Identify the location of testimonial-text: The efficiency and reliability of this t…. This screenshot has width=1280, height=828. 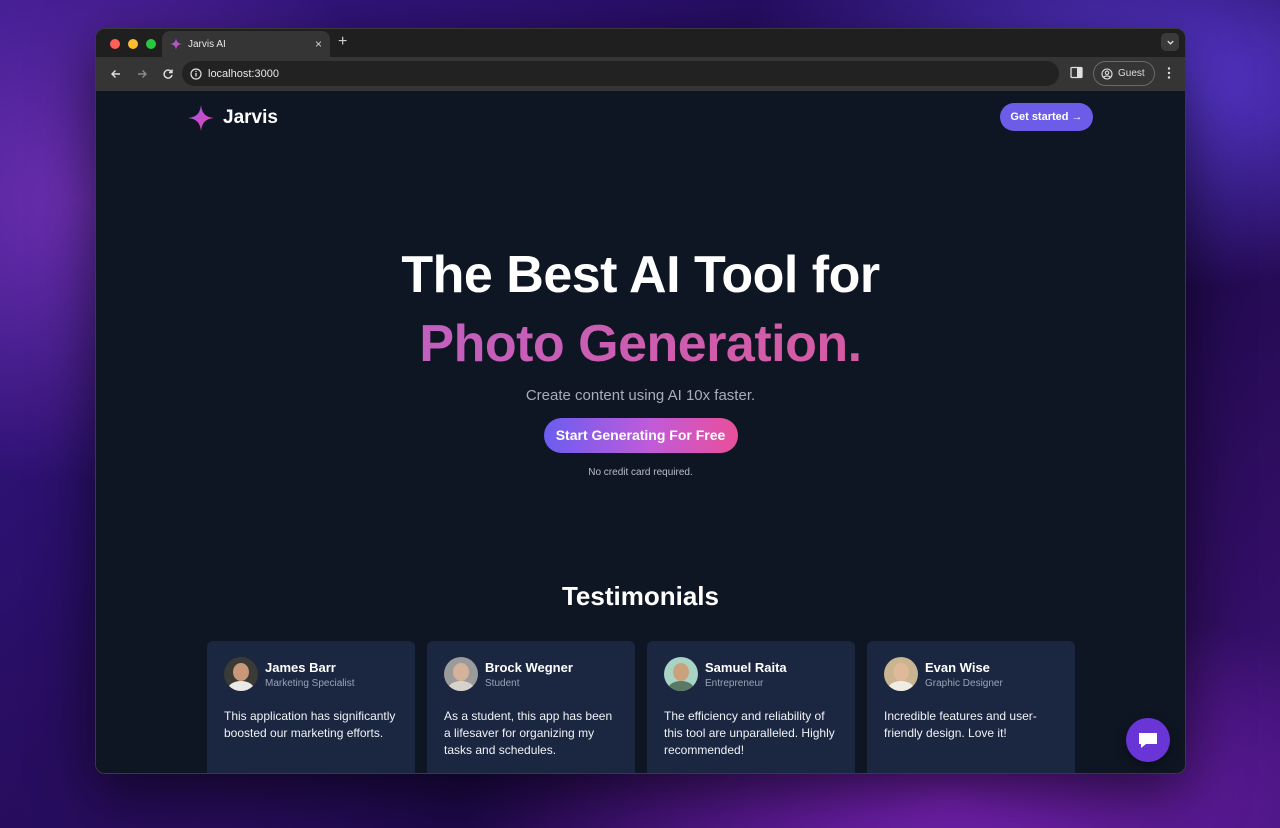
(749, 733).